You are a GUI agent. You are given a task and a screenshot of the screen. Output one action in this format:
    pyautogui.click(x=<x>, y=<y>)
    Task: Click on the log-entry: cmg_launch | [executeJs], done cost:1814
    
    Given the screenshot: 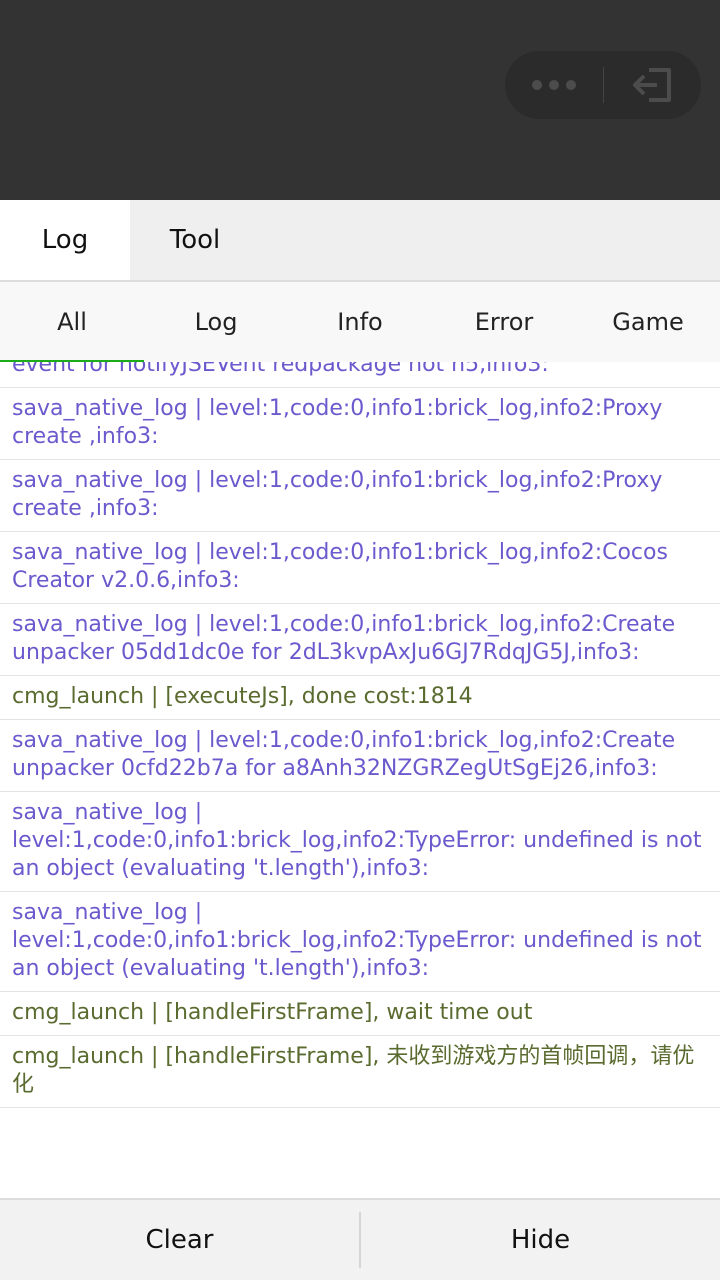 What is the action you would take?
    pyautogui.click(x=360, y=698)
    